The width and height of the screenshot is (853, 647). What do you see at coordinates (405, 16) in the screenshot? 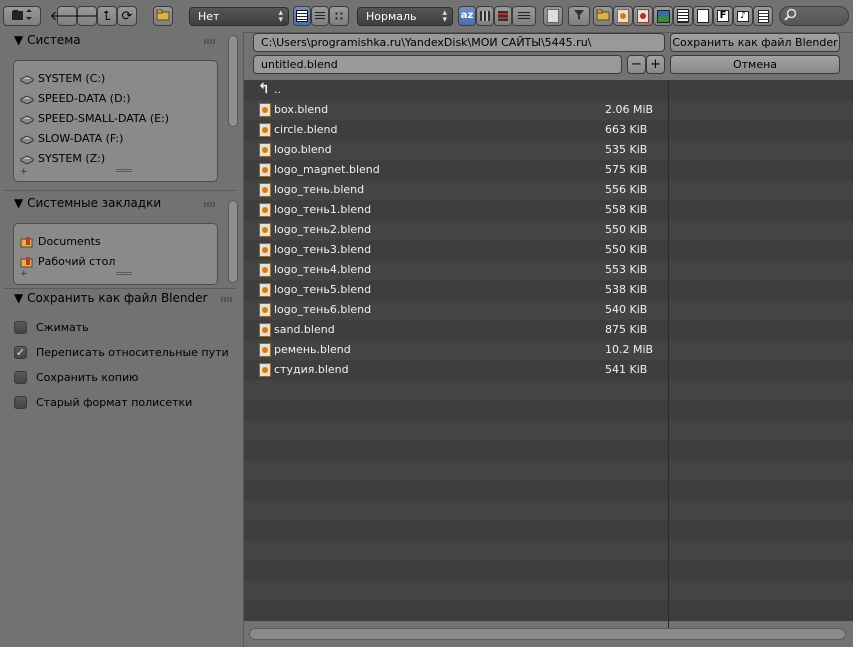
I see `sort-select: Нормаль ▴ ▾` at bounding box center [405, 16].